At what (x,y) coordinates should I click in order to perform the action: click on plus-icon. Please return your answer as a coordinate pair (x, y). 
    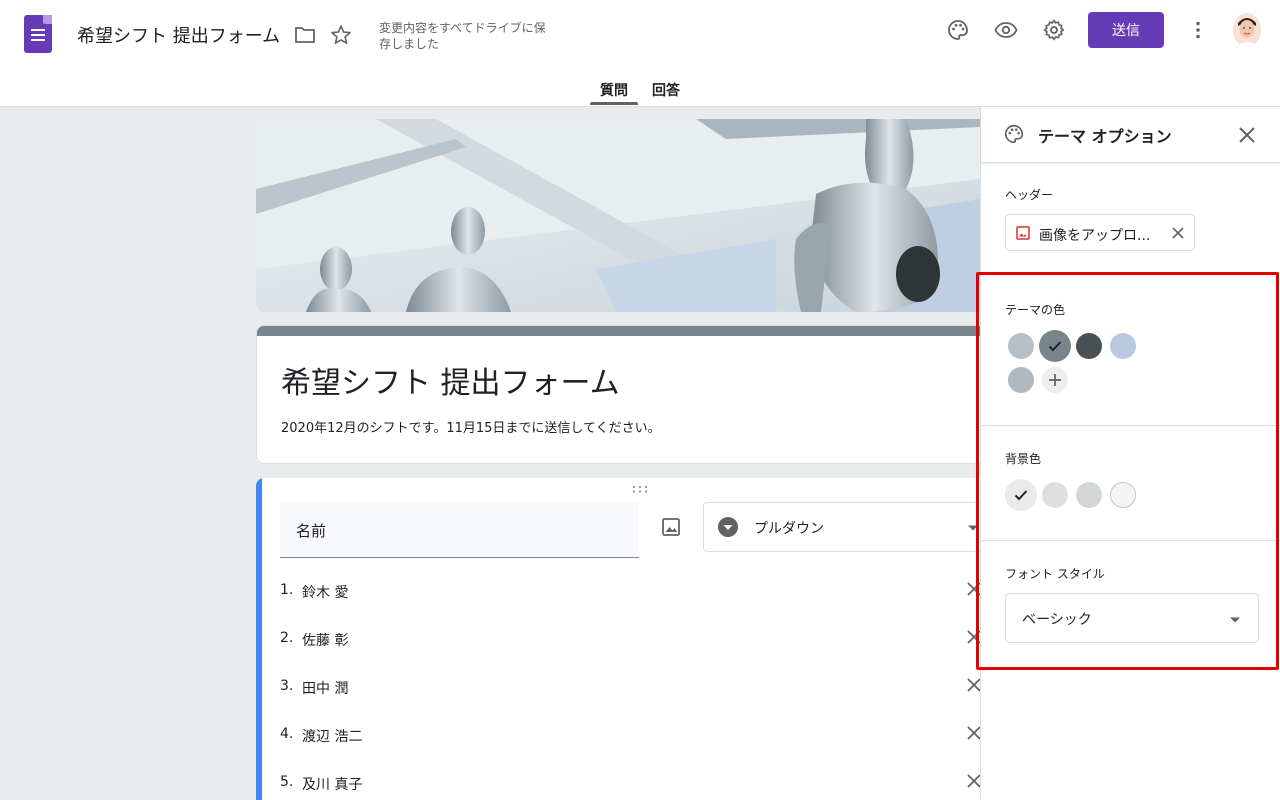
    Looking at the image, I should click on (1055, 380).